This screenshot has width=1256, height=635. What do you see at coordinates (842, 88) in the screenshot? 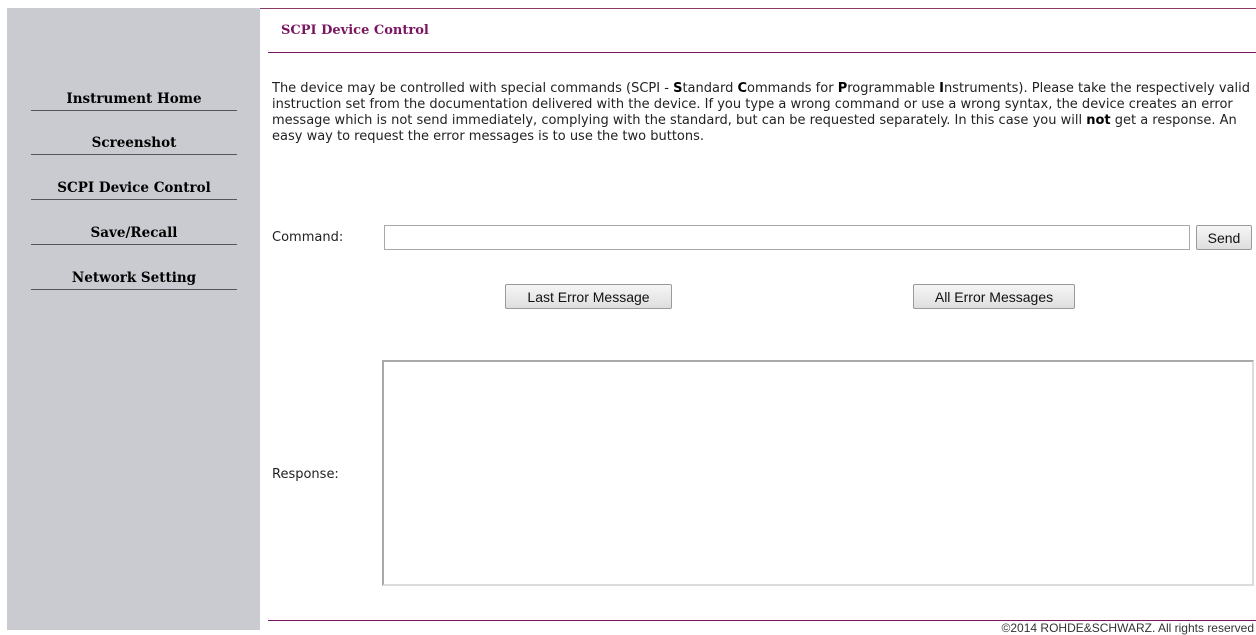
I see `intro-bold: P` at bounding box center [842, 88].